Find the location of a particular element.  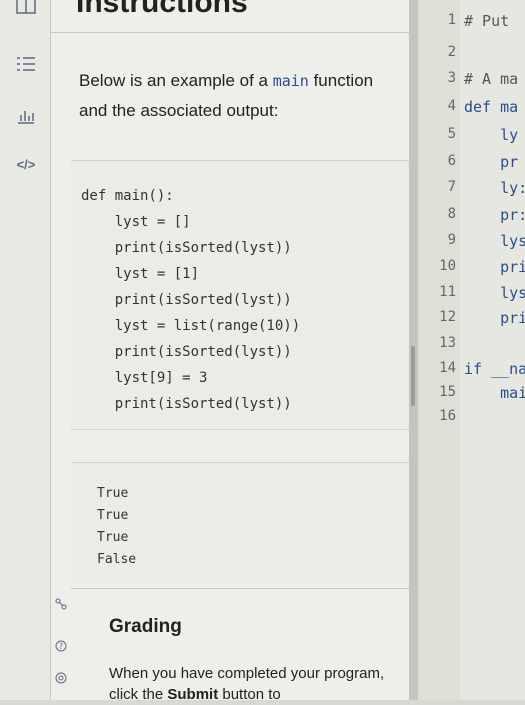

line-number: 4 is located at coordinates (451, 106).